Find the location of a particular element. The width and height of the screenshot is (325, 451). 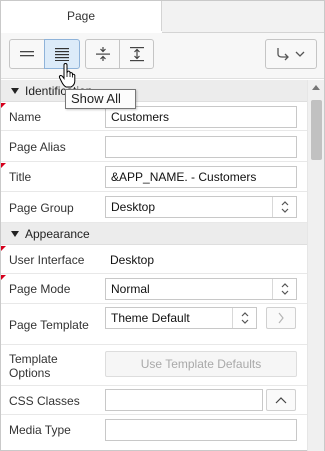

tab-page-label: Page is located at coordinates (81, 16).